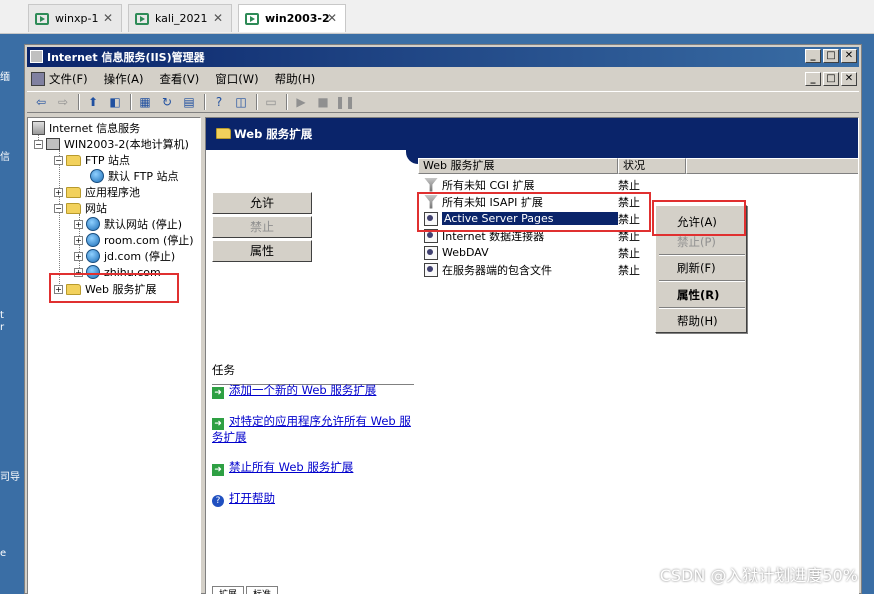 The height and width of the screenshot is (594, 874). What do you see at coordinates (652, 166) in the screenshot?
I see `column-header-status: 状况` at bounding box center [652, 166].